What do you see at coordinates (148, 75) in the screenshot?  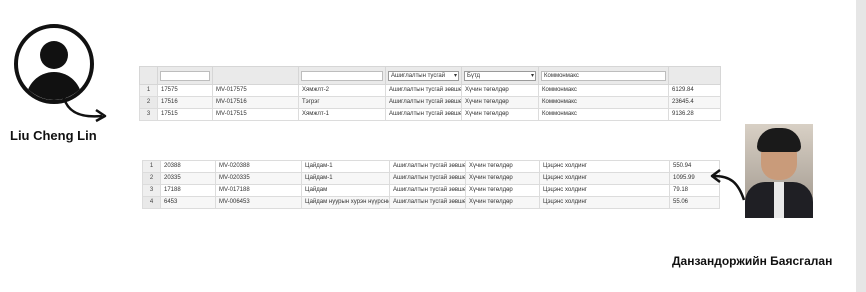 I see `filter-cell-blank` at bounding box center [148, 75].